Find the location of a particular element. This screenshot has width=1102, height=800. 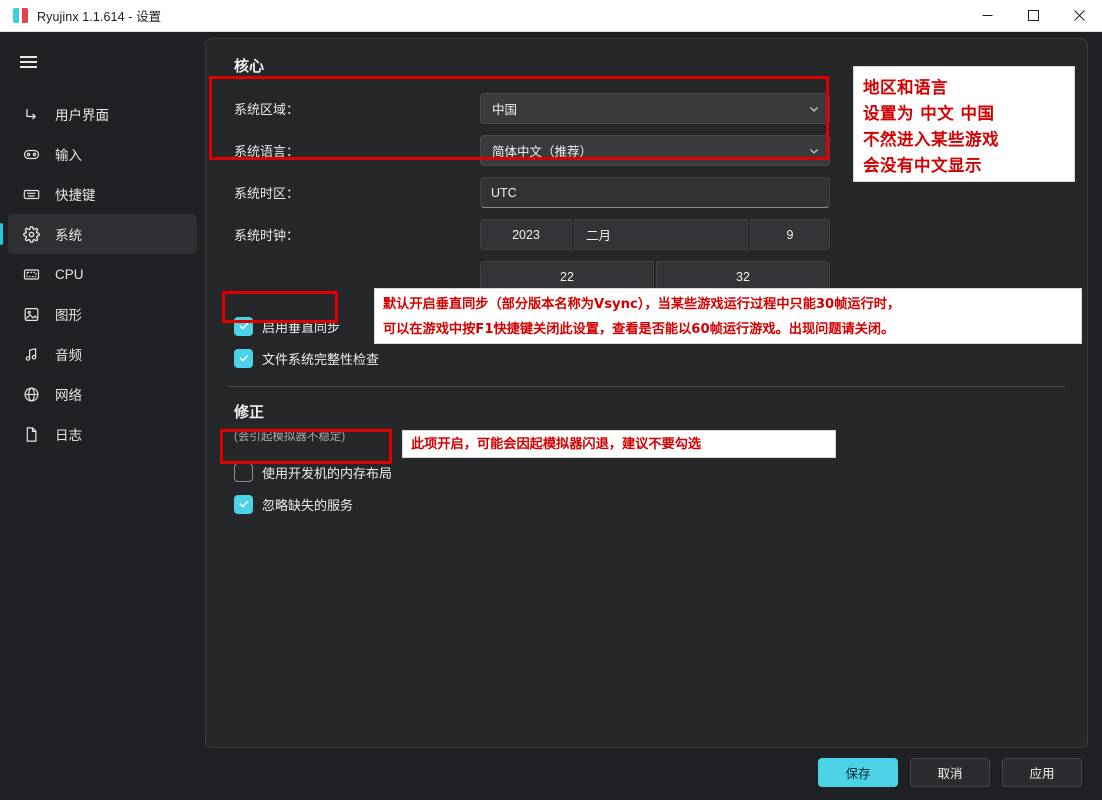

sidebar-nav: 用户界面 输入 快捷键 系统 CPU 图形 音频 网络 日志 is located at coordinates (102, 274).